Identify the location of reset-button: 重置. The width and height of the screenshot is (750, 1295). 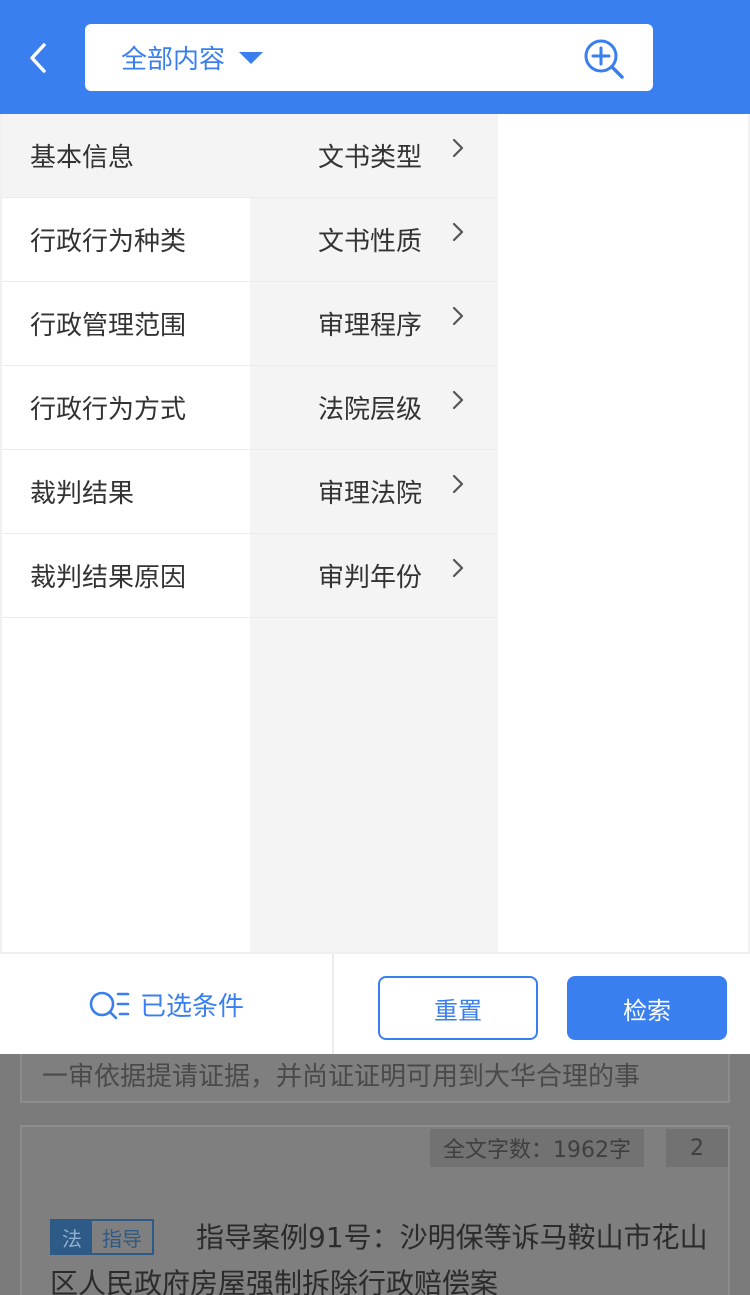
(458, 1008).